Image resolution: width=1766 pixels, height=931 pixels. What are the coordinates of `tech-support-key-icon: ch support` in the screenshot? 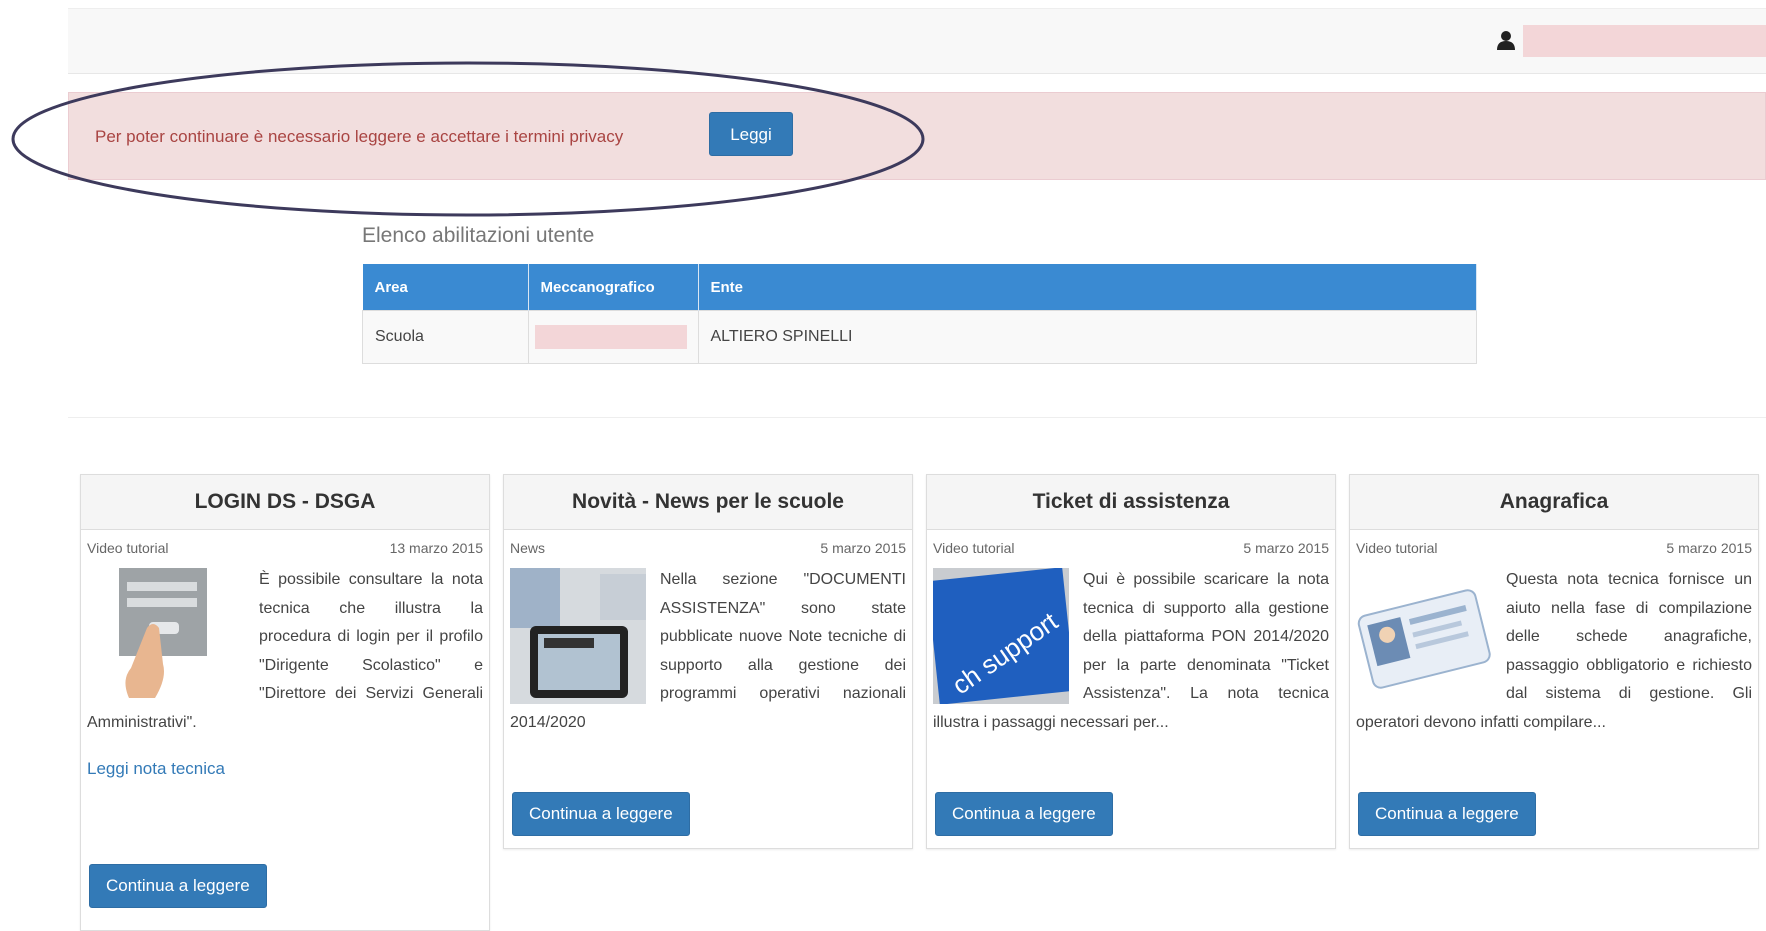 It's located at (1001, 636).